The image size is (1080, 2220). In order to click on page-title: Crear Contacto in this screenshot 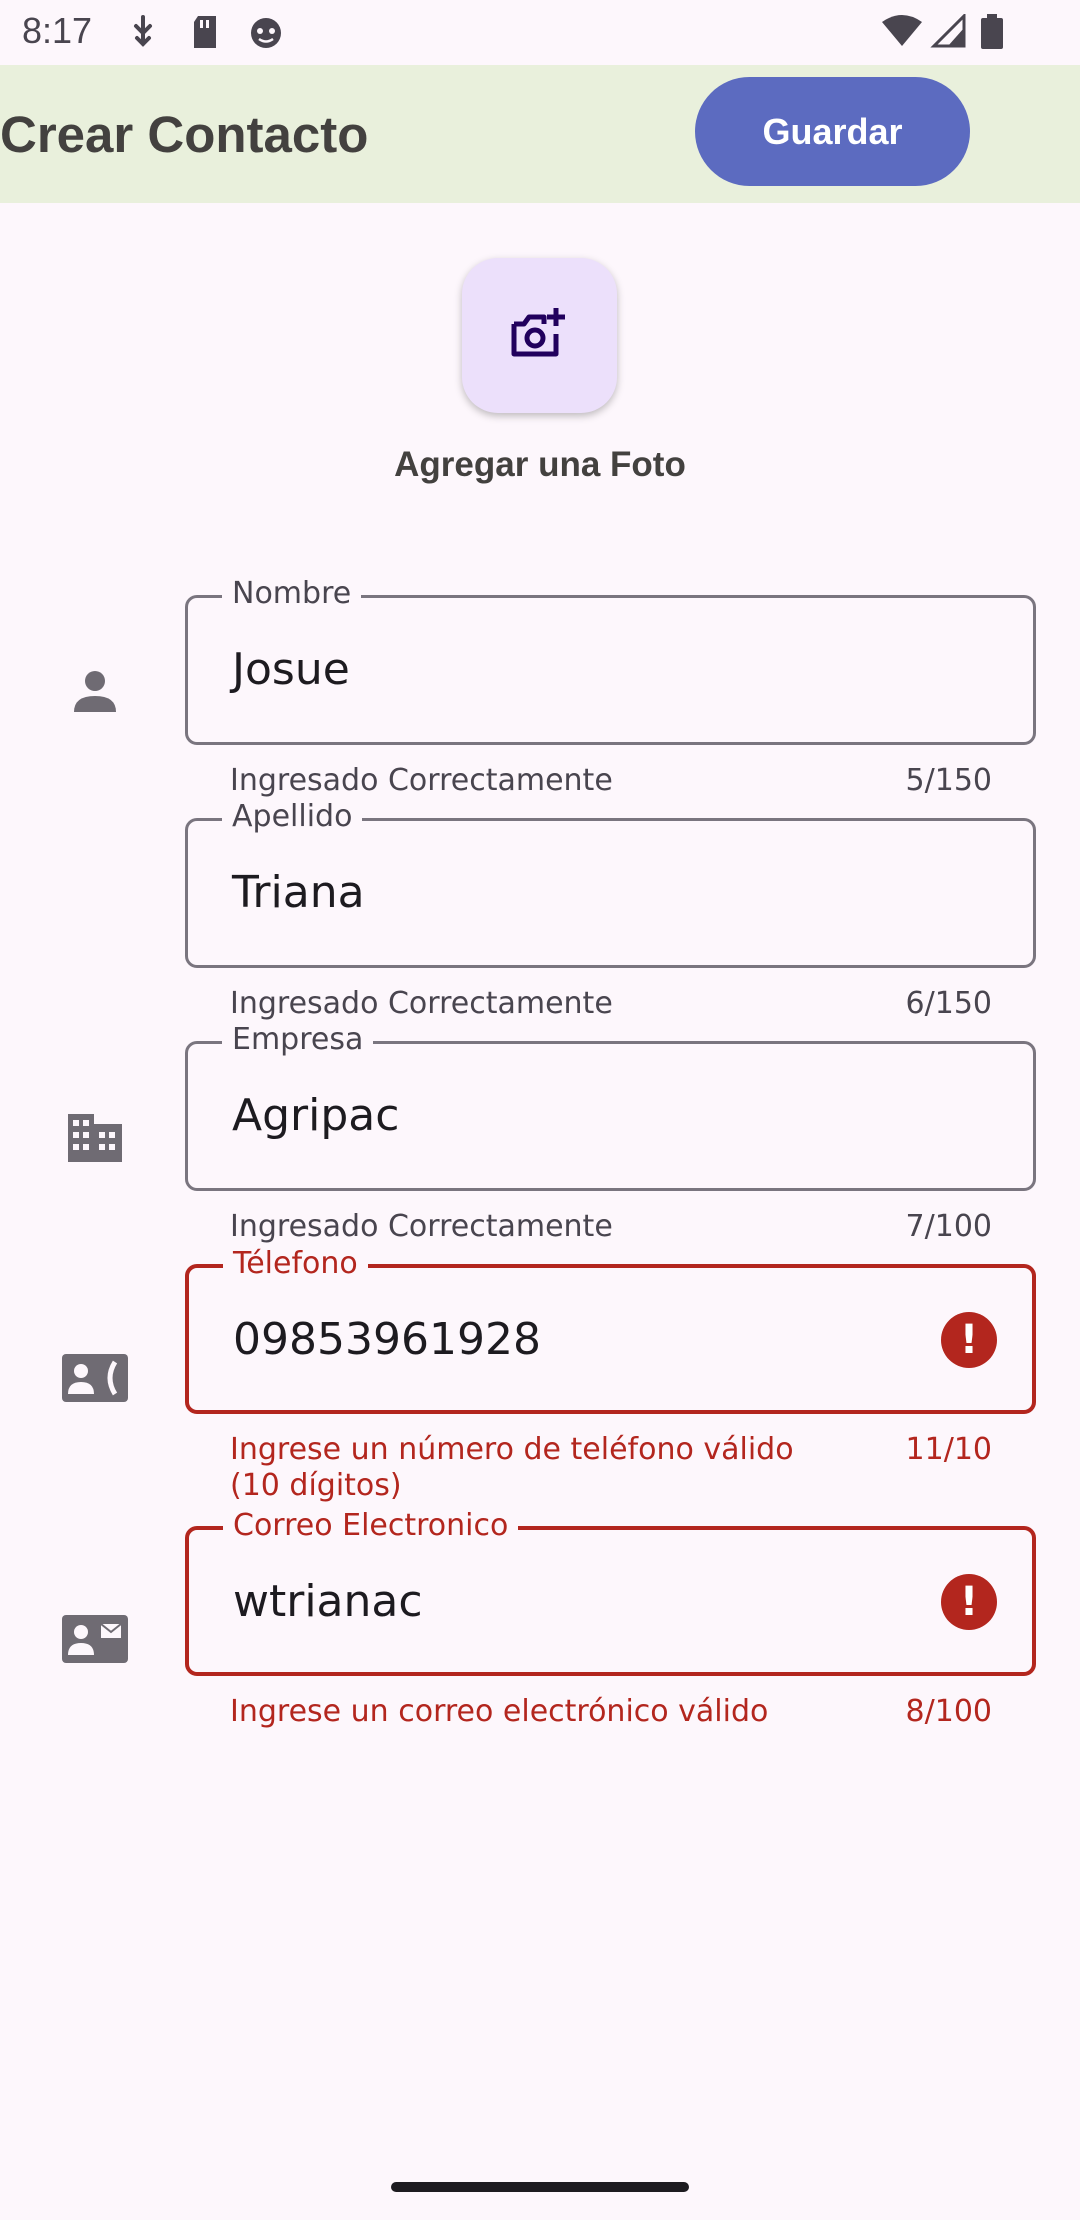, I will do `click(184, 134)`.